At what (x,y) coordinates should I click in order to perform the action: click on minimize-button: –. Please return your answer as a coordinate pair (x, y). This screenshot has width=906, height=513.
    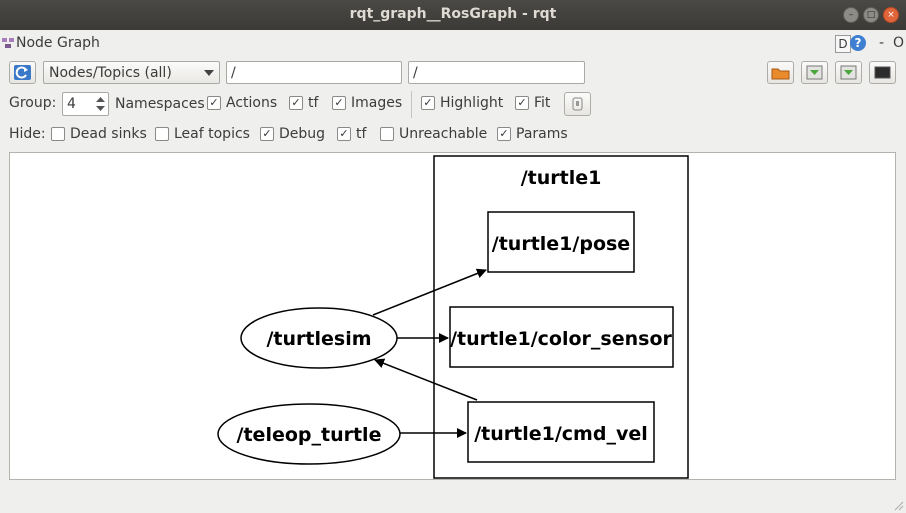
    Looking at the image, I should click on (851, 15).